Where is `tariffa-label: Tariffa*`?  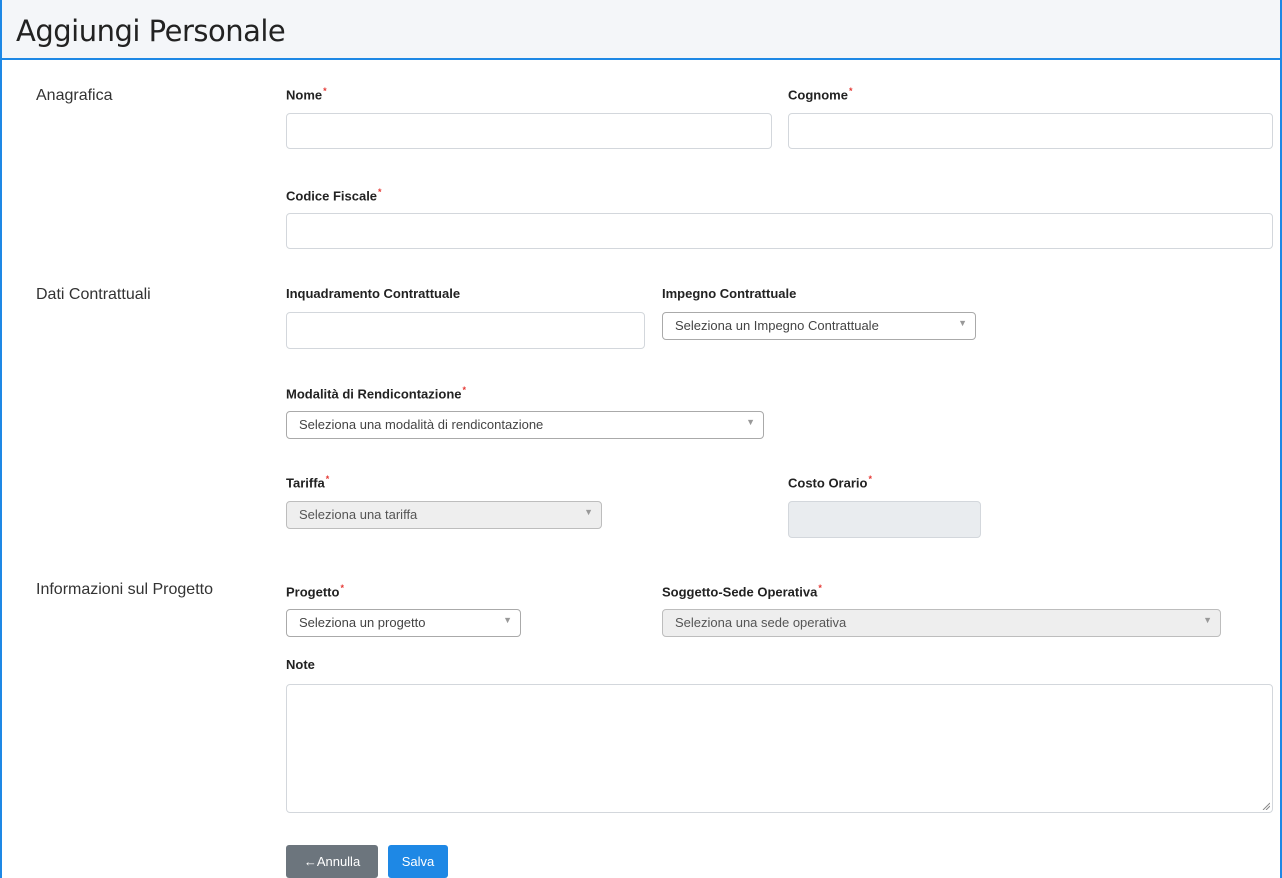
tariffa-label: Tariffa* is located at coordinates (307, 482).